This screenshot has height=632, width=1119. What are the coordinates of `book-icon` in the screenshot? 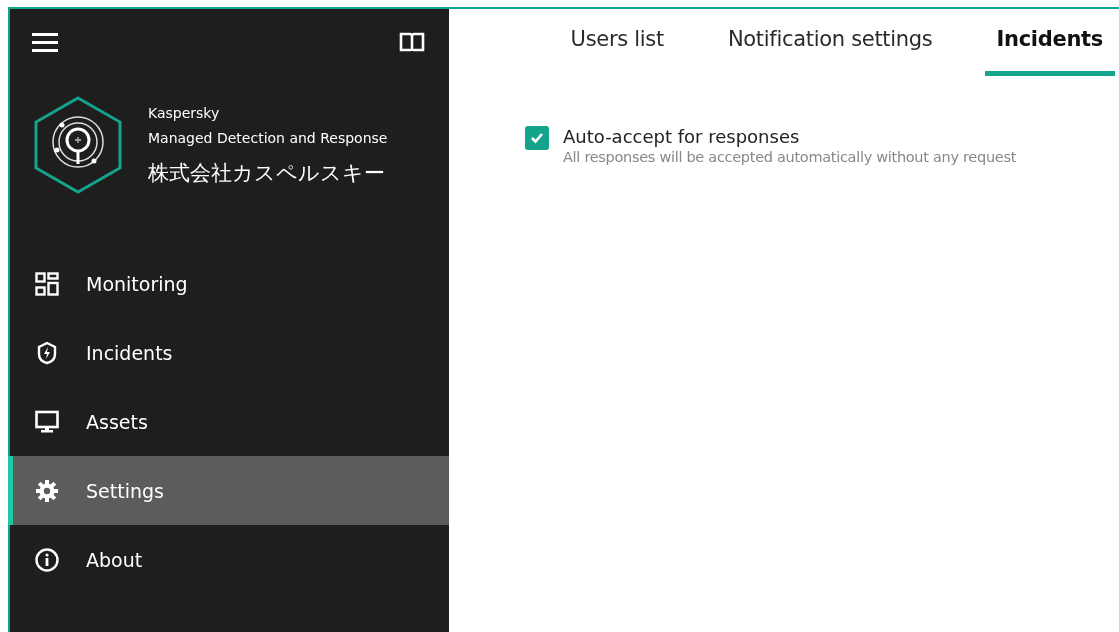 It's located at (412, 42).